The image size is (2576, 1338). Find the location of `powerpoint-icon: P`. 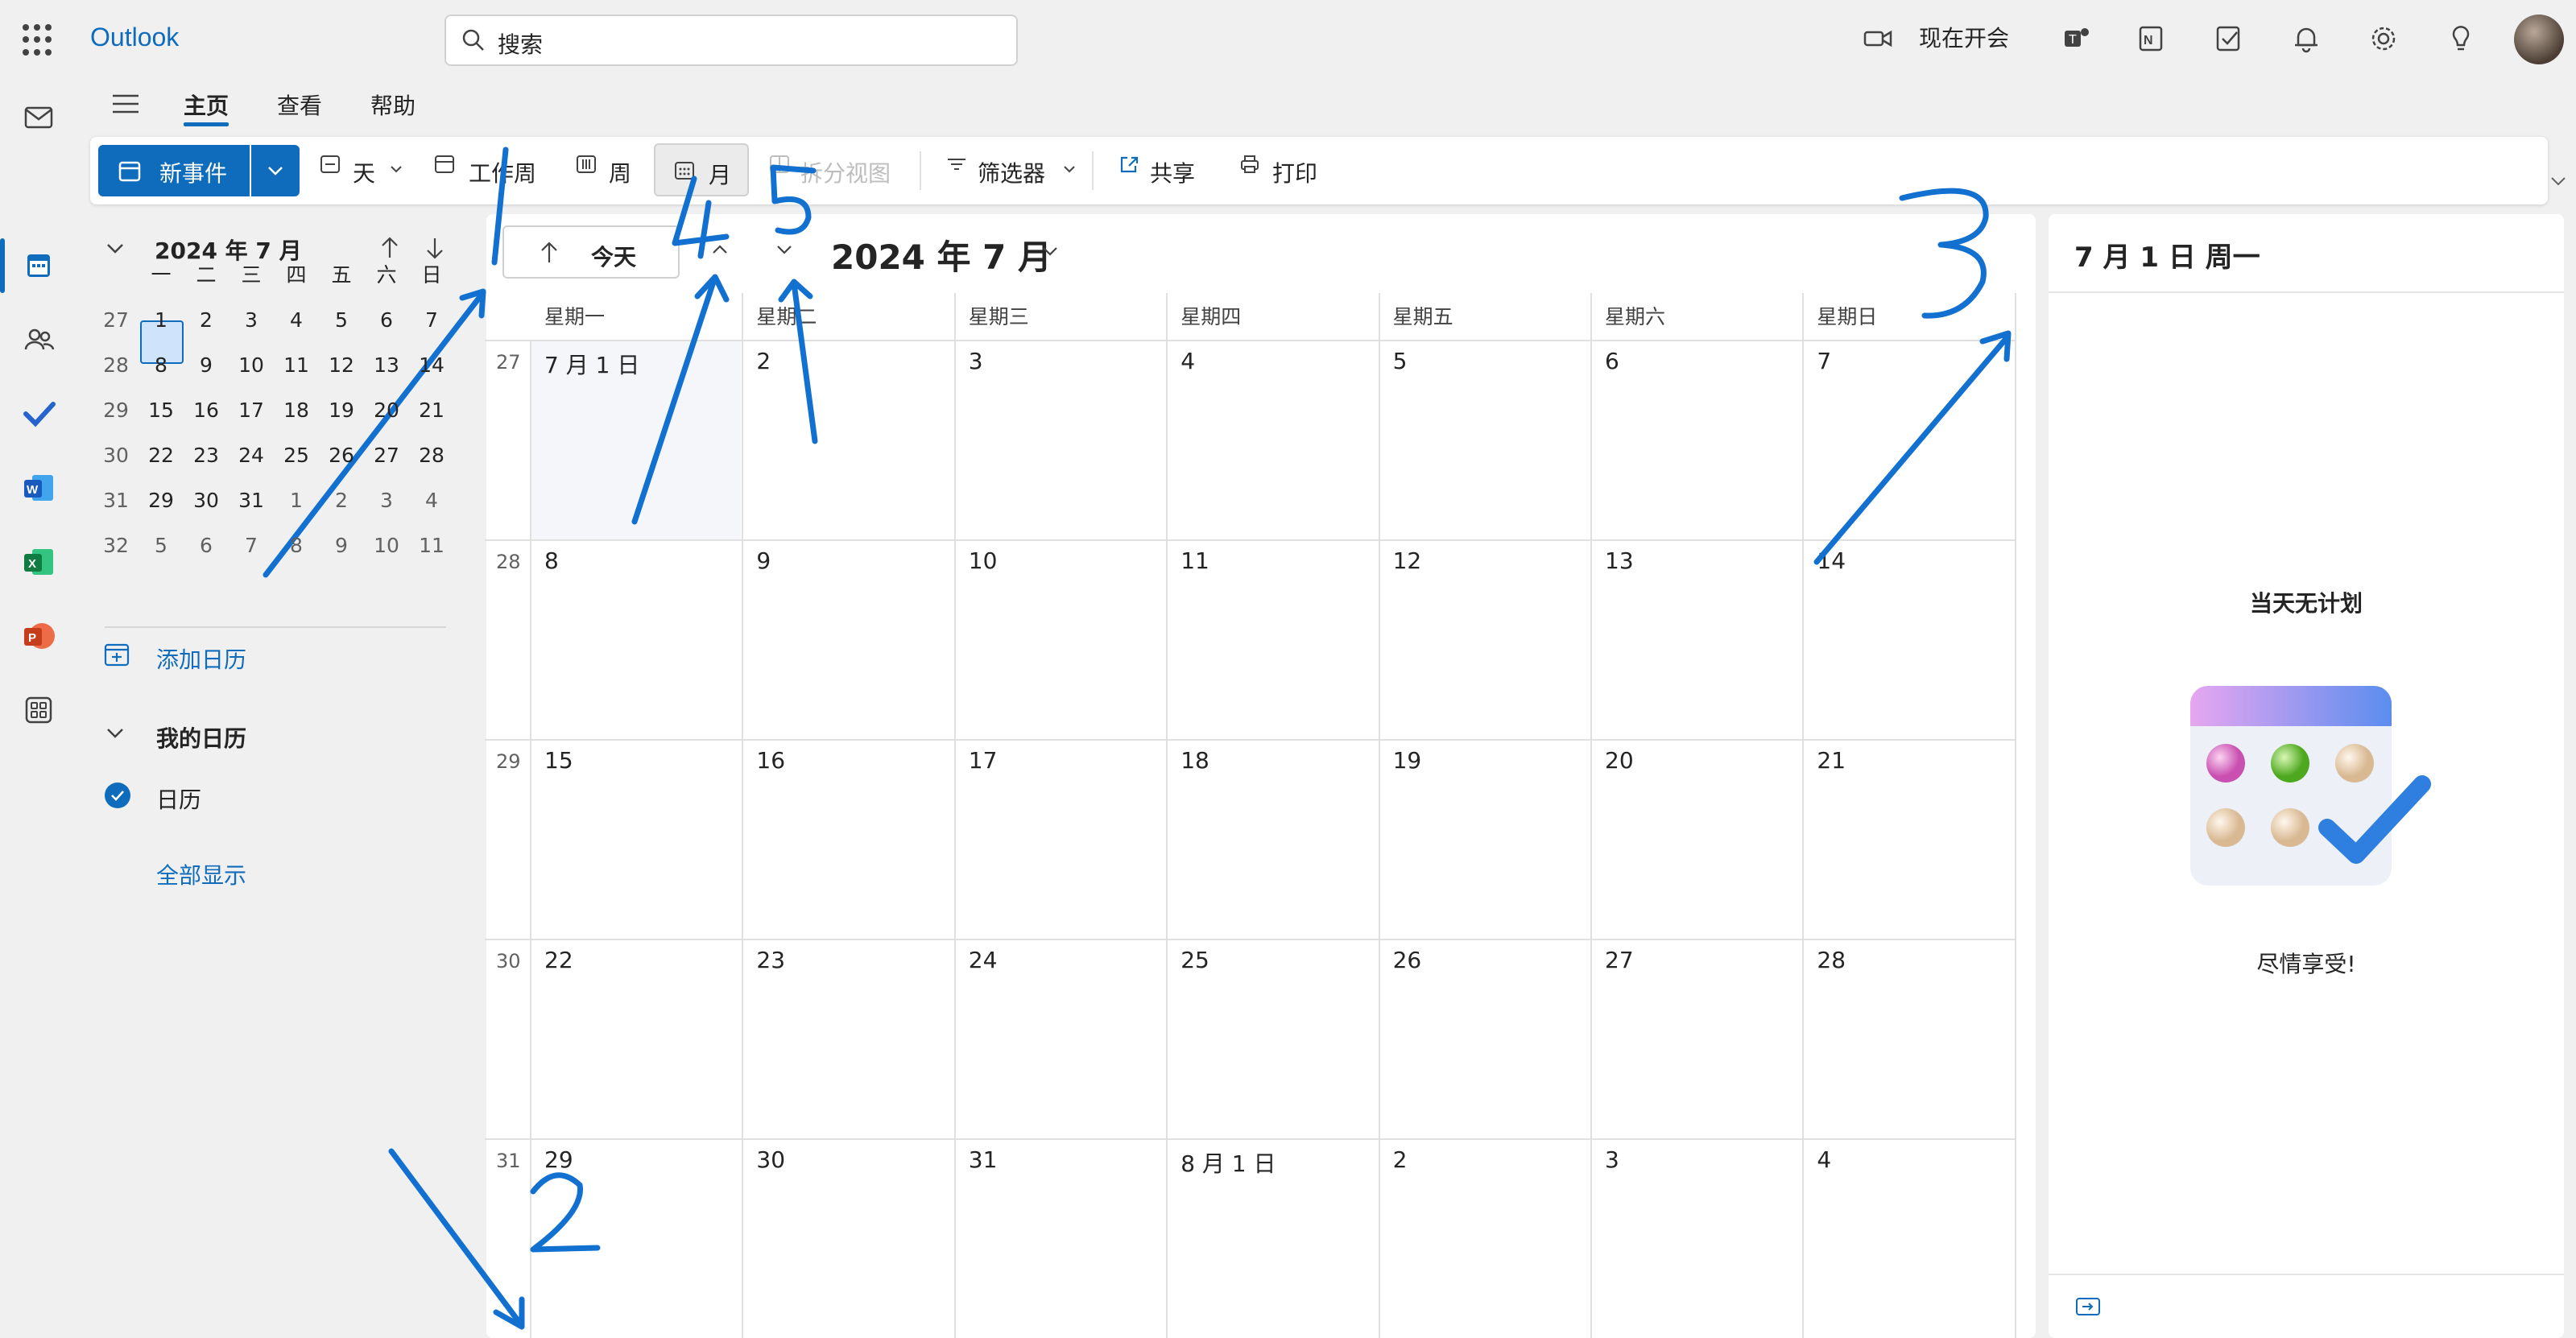

powerpoint-icon: P is located at coordinates (39, 636).